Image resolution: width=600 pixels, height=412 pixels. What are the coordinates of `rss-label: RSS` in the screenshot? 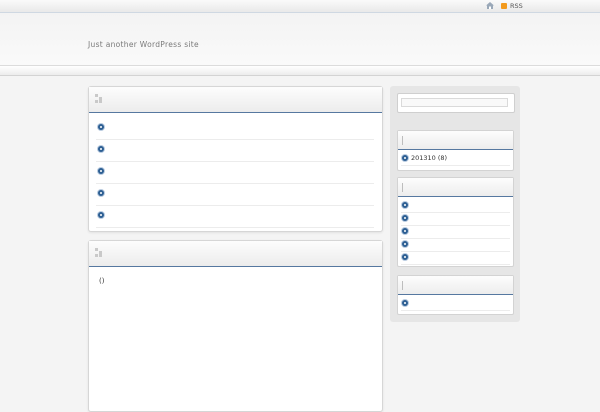 It's located at (516, 6).